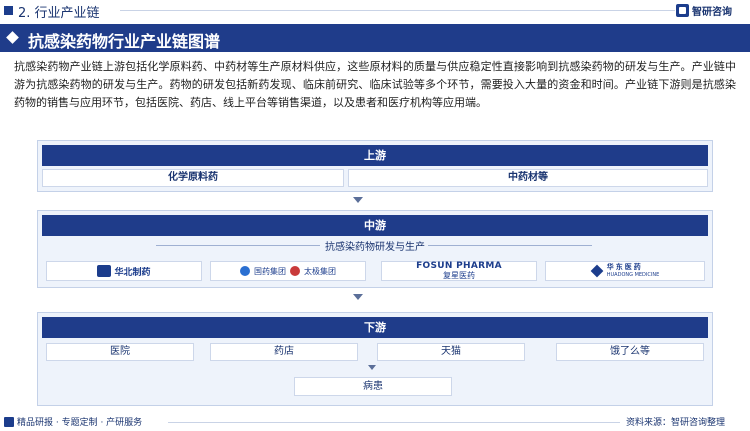 This screenshot has height=431, width=750. Describe the element at coordinates (320, 271) in the screenshot. I see `taiji-name: 太极集团` at that location.